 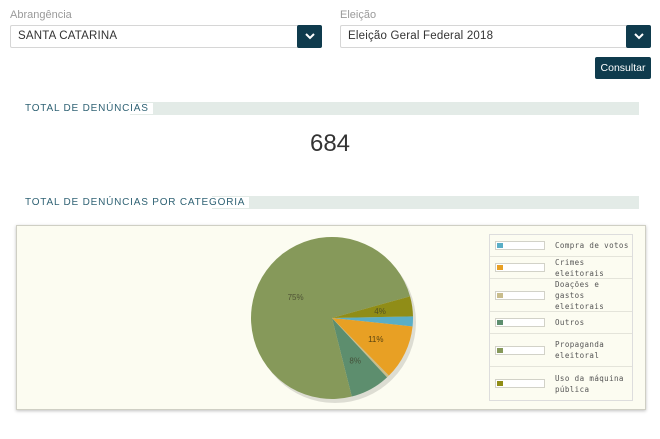 I want to click on legend-item: Doações e gastos eleitorais, so click(x=561, y=295).